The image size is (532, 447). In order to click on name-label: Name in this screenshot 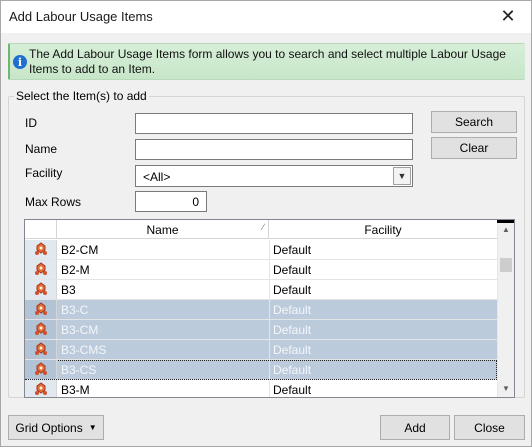, I will do `click(41, 149)`.